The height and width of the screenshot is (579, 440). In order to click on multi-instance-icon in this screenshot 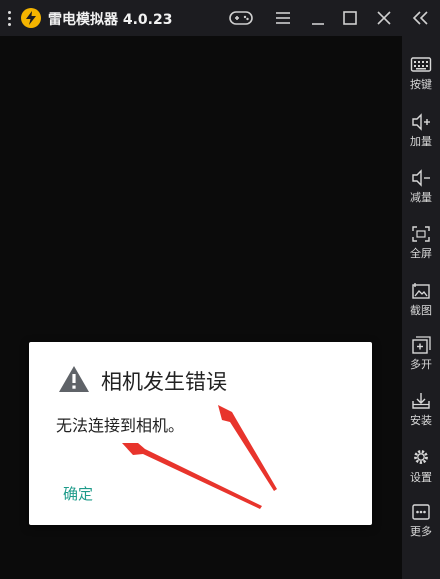, I will do `click(421, 345)`.